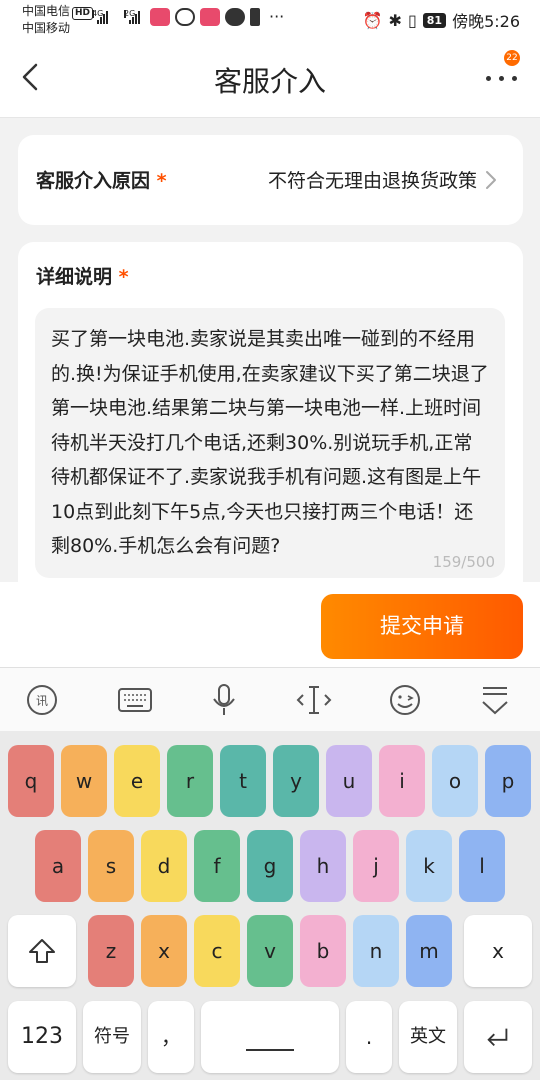 The height and width of the screenshot is (1080, 540). I want to click on clock: 傍晚5:26, so click(486, 21).